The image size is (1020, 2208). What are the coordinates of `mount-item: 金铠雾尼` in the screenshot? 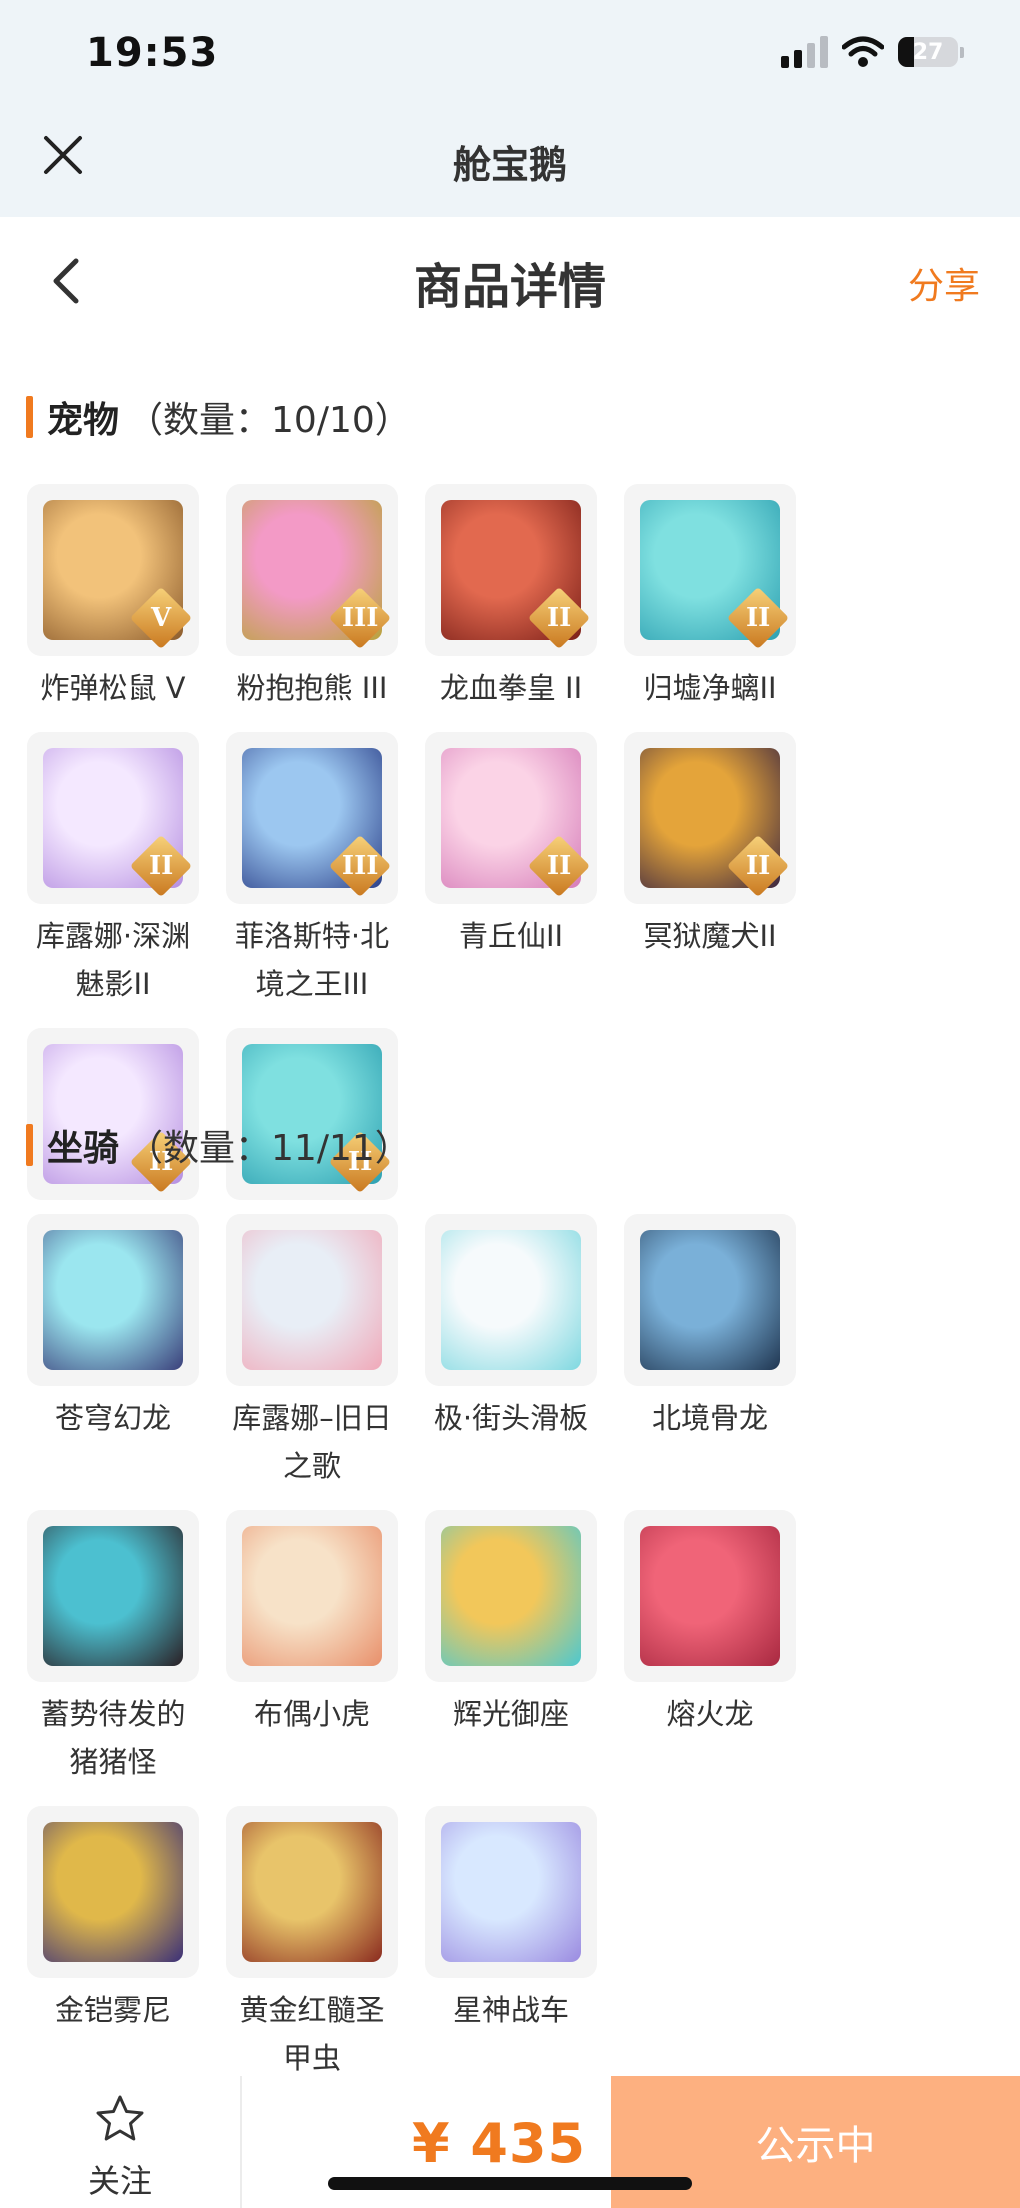 It's located at (113, 1944).